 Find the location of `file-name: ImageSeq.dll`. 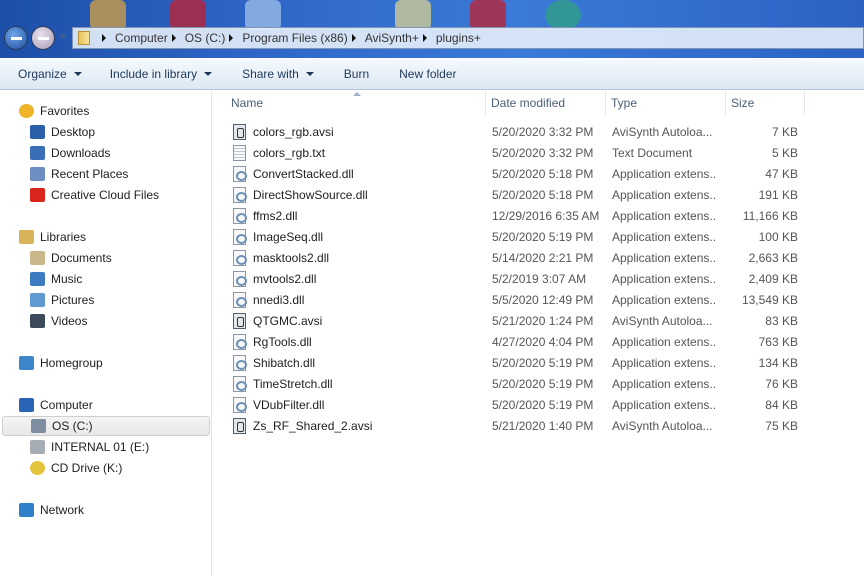

file-name: ImageSeq.dll is located at coordinates (288, 237).